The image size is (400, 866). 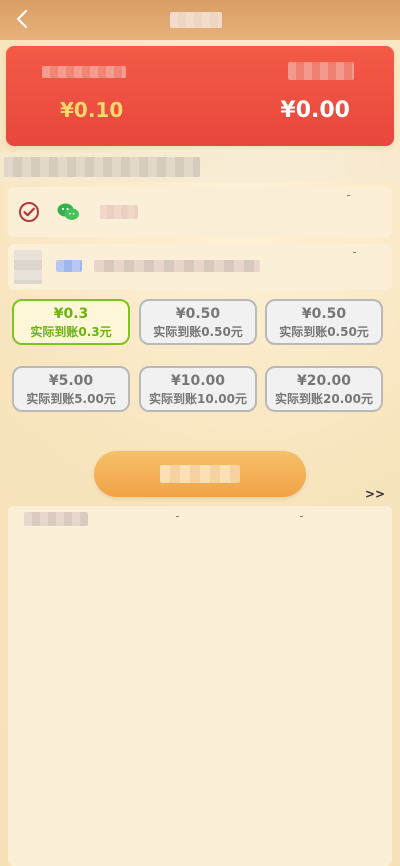 What do you see at coordinates (177, 266) in the screenshot?
I see `account-id-obscured` at bounding box center [177, 266].